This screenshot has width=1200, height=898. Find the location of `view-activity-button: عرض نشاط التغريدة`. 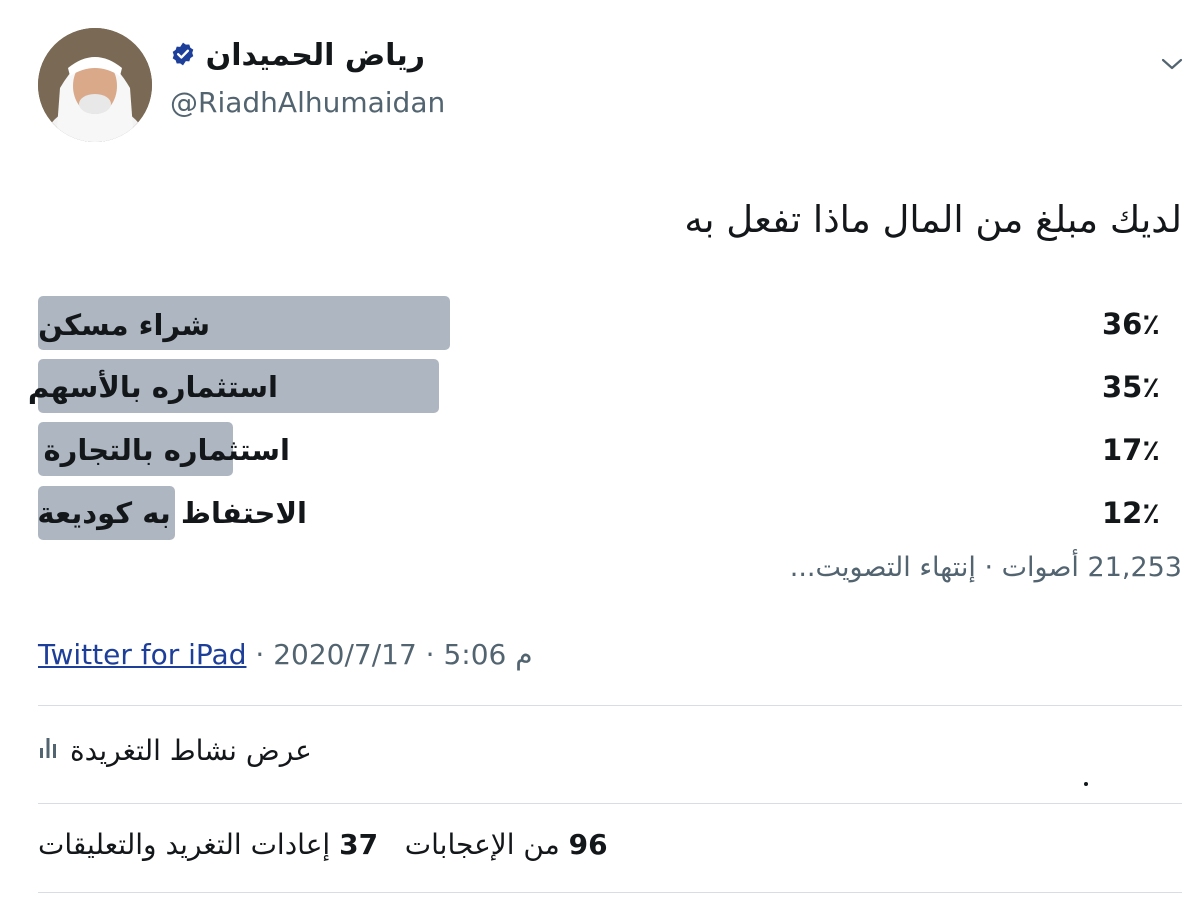

view-activity-button: عرض نشاط التغريدة is located at coordinates (175, 750).